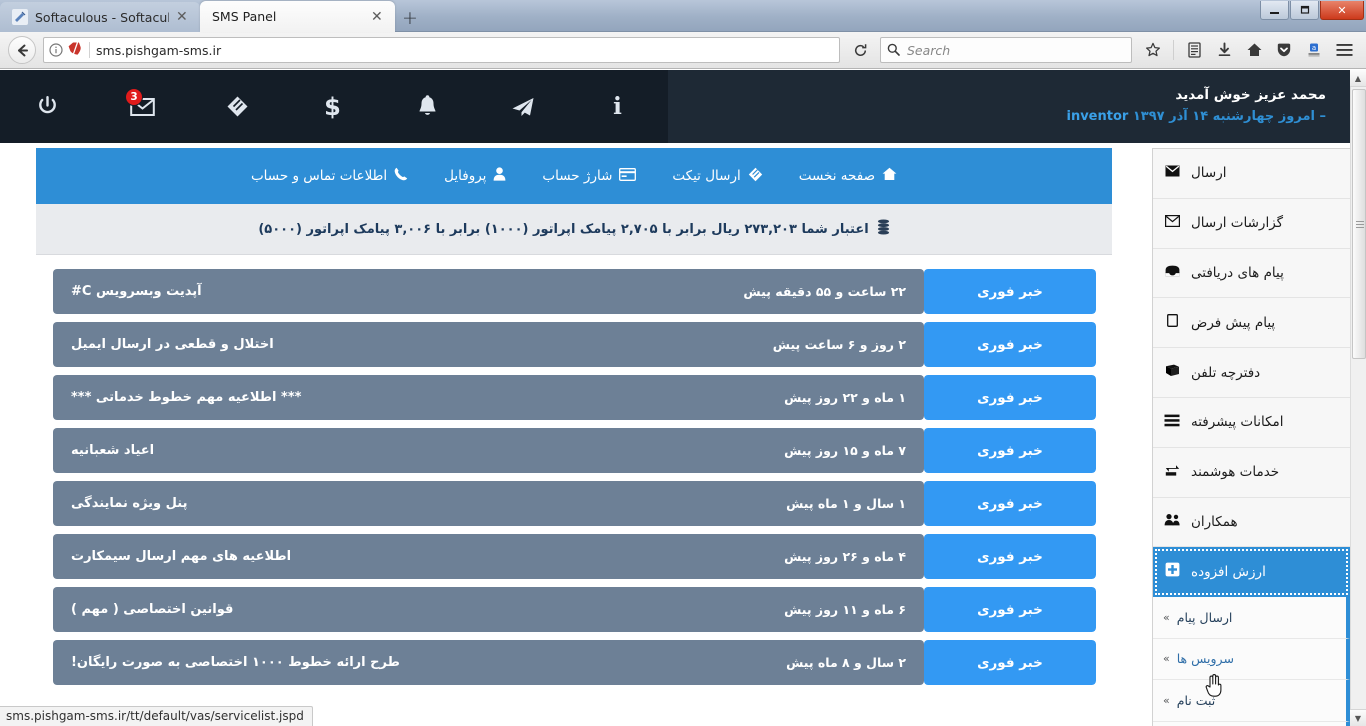  I want to click on tracking-protection-icon, so click(76, 50).